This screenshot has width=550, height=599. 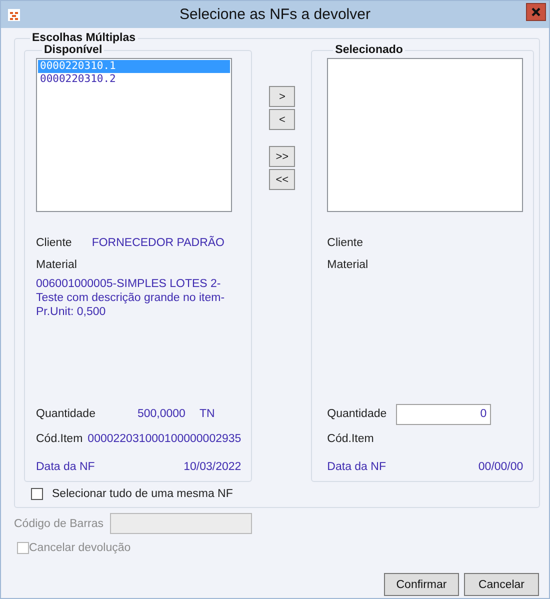 What do you see at coordinates (421, 584) in the screenshot?
I see `dialog-button: Confirmar` at bounding box center [421, 584].